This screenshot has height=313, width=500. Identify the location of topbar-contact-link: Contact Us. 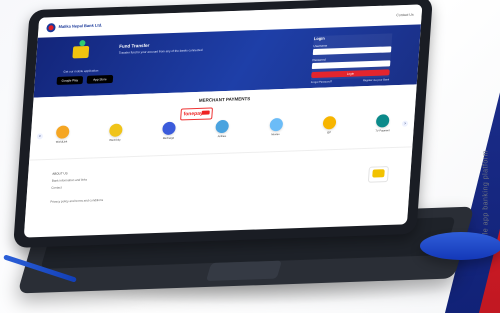
(405, 15).